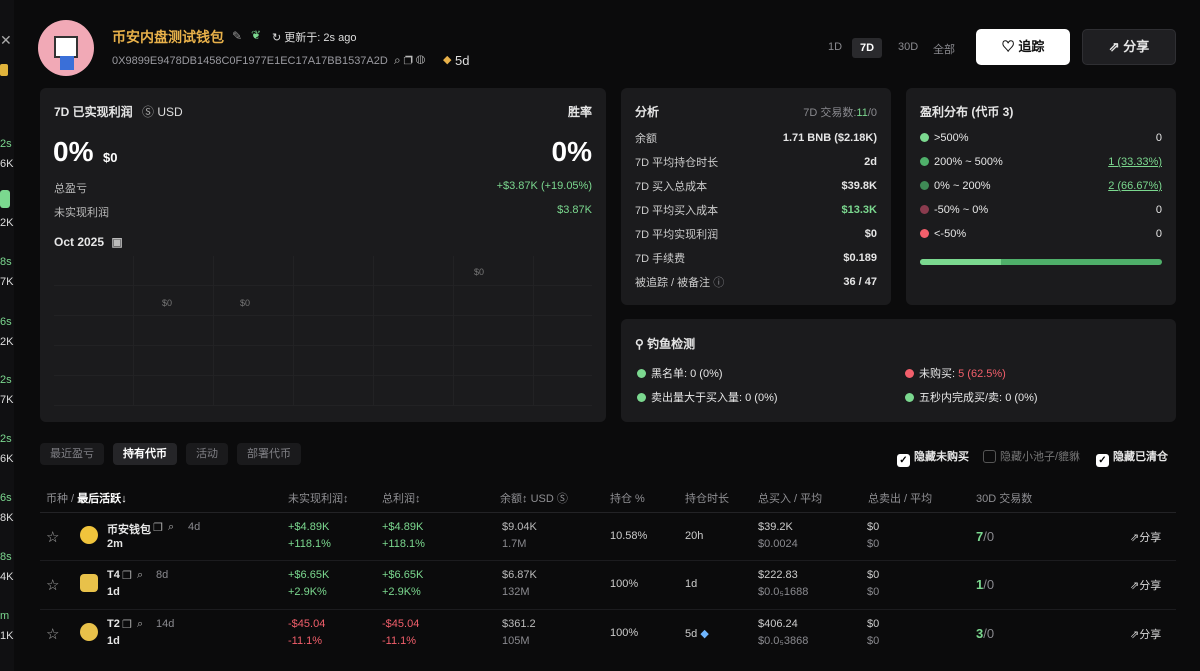 The image size is (1200, 671). What do you see at coordinates (72, 454) in the screenshot?
I see `tab-recent-pnl: 最近盈亏` at bounding box center [72, 454].